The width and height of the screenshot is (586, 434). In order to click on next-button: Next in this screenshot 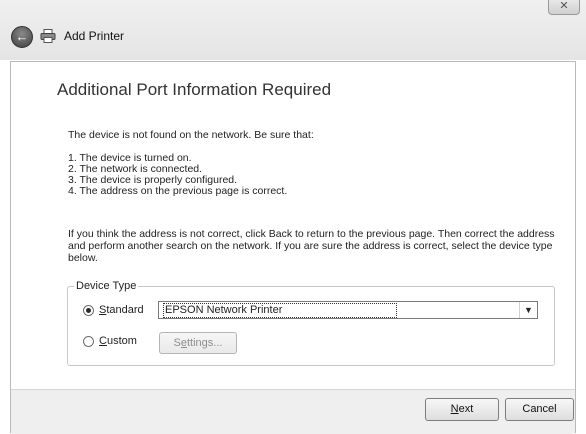, I will do `click(462, 409)`.